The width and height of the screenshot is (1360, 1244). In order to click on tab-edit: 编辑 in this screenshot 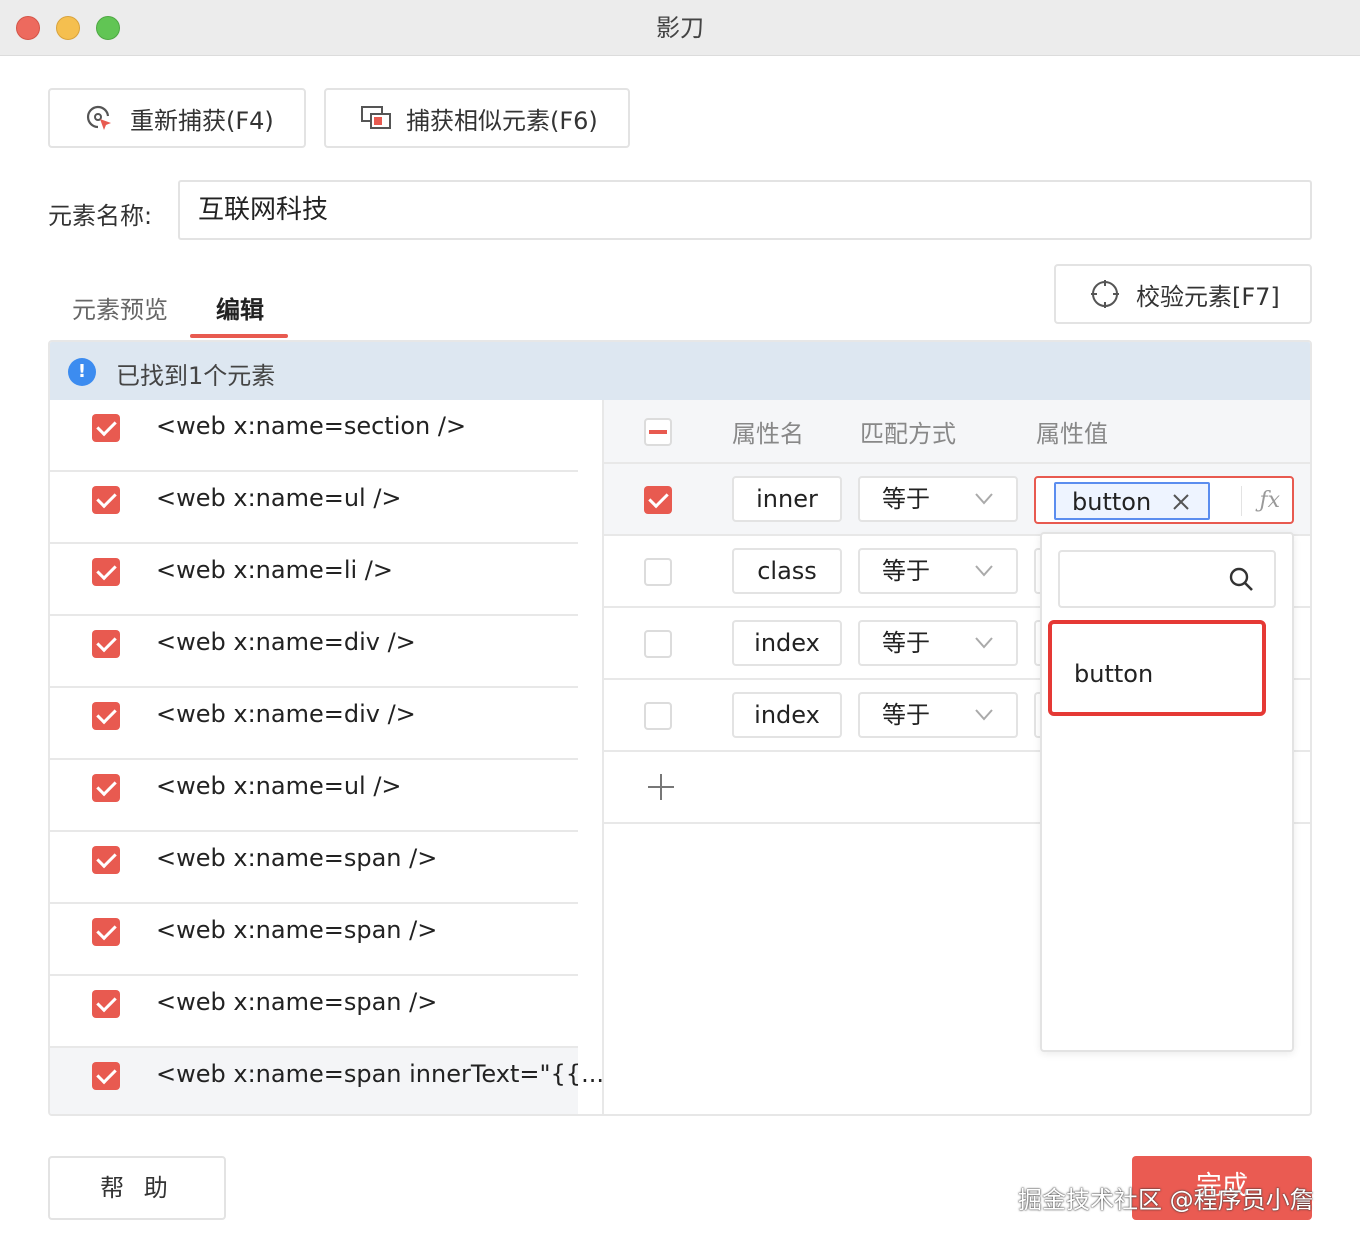, I will do `click(240, 307)`.